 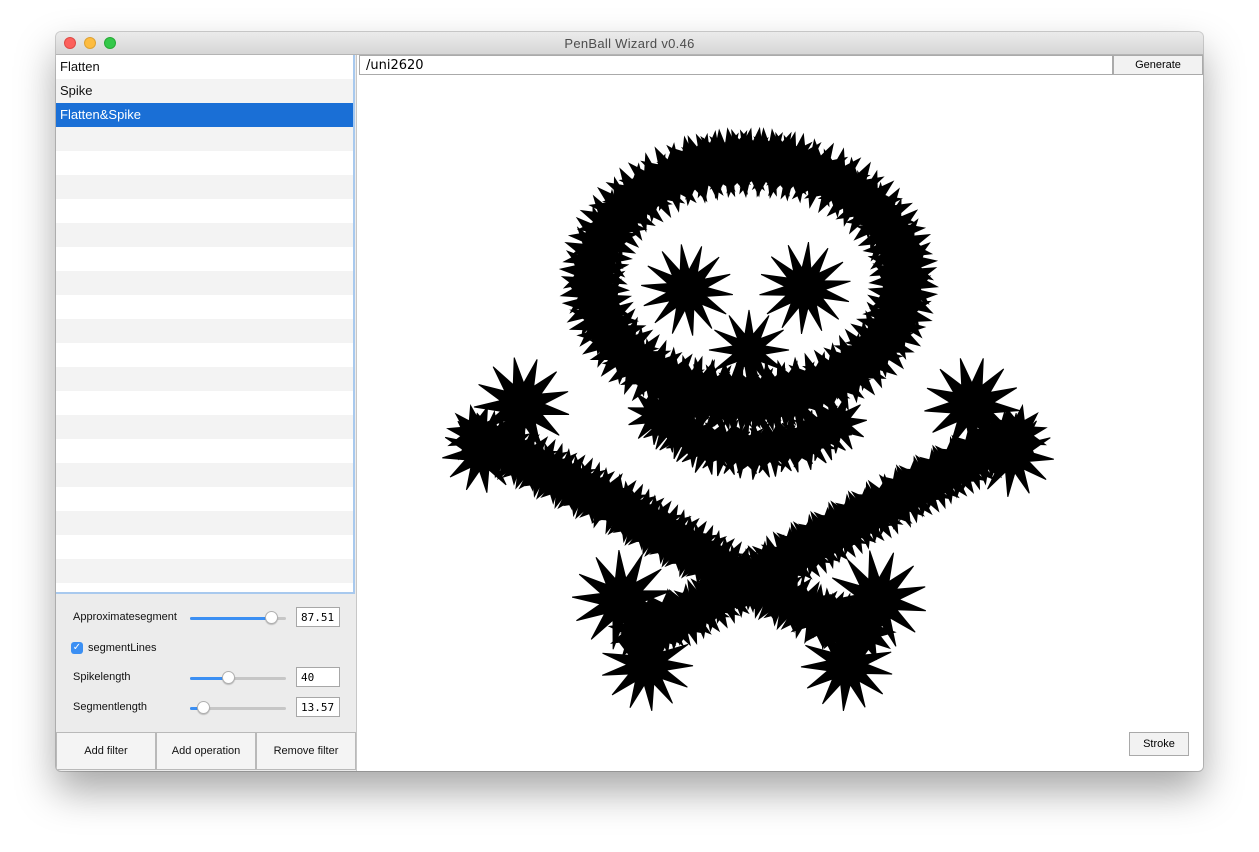 I want to click on approx-segment-slider, so click(x=238, y=617).